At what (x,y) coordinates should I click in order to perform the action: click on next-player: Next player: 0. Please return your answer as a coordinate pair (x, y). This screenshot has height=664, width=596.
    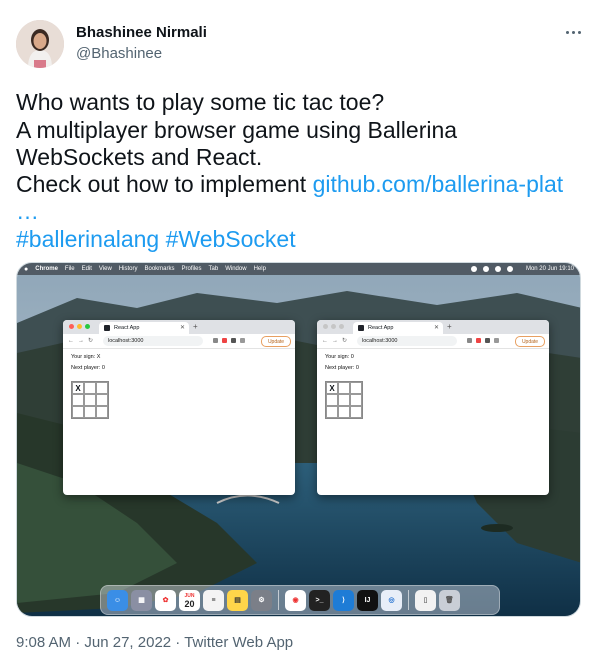
    Looking at the image, I should click on (88, 368).